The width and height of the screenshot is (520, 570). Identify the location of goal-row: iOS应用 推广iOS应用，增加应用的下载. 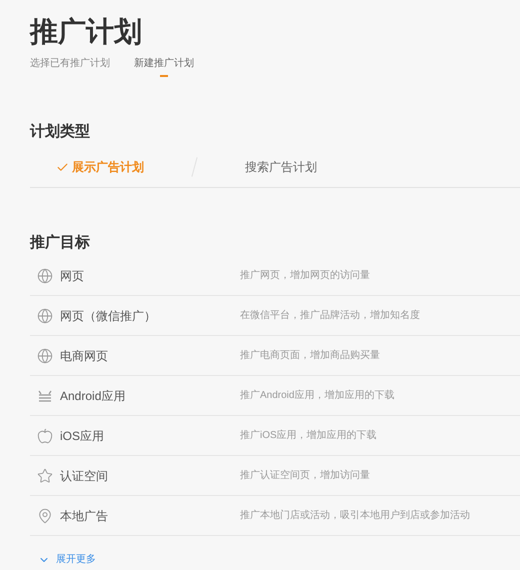
(275, 436).